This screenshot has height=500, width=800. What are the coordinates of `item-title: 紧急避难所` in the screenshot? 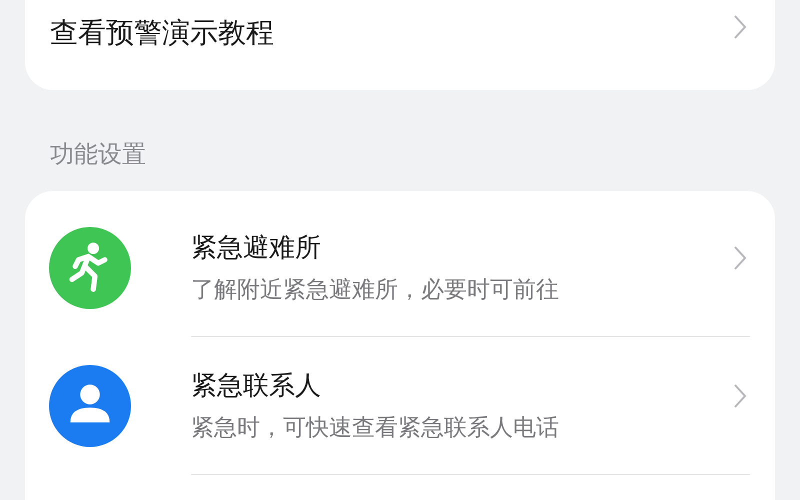 It's located at (256, 248).